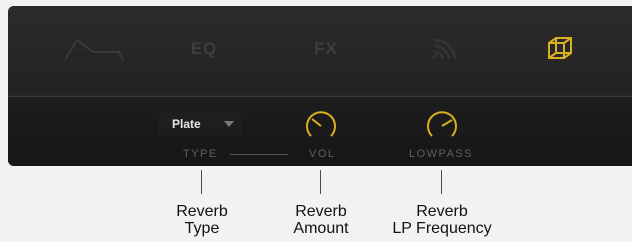  Describe the element at coordinates (320, 182) in the screenshot. I see `callout-line-amount` at that location.